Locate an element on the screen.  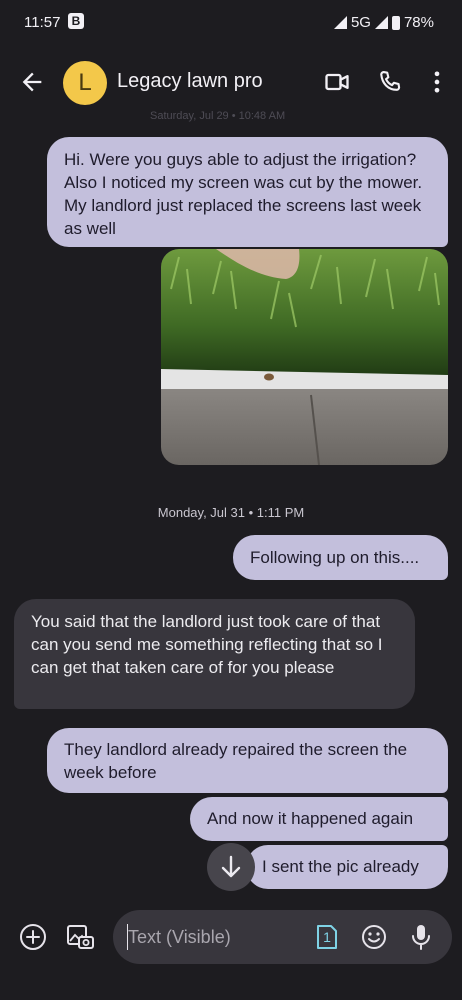
emoji-icon is located at coordinates (374, 937).